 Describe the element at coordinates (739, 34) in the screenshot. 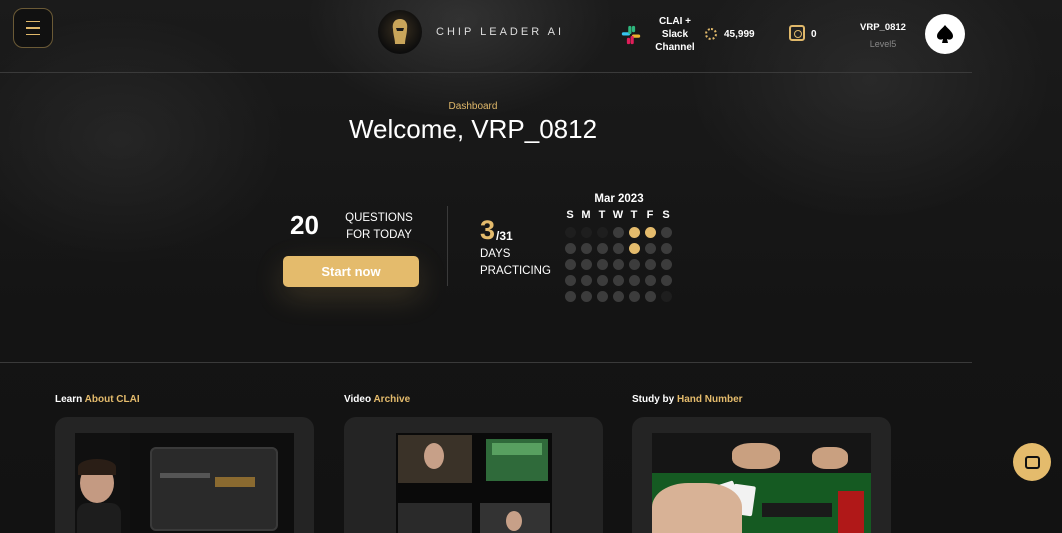

I see `coin-balance: 45,999` at that location.